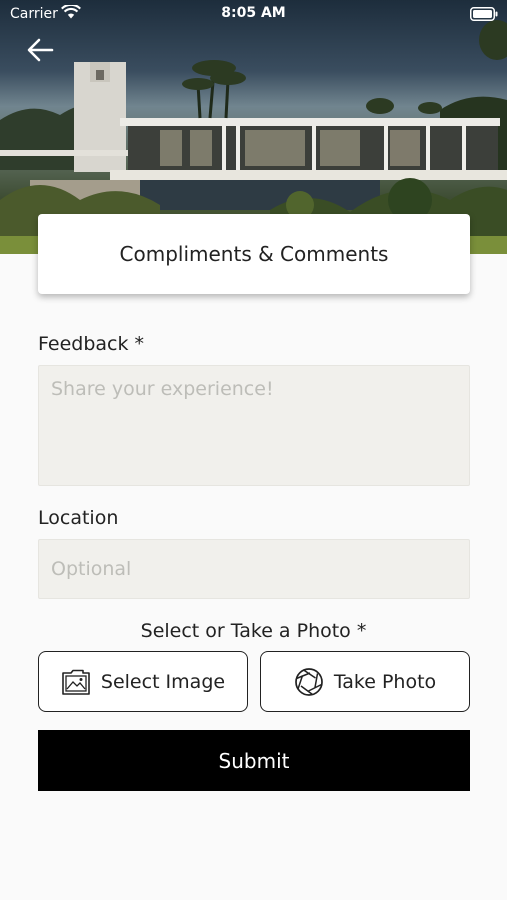  Describe the element at coordinates (385, 681) in the screenshot. I see `take-photo-label: Take Photo` at that location.